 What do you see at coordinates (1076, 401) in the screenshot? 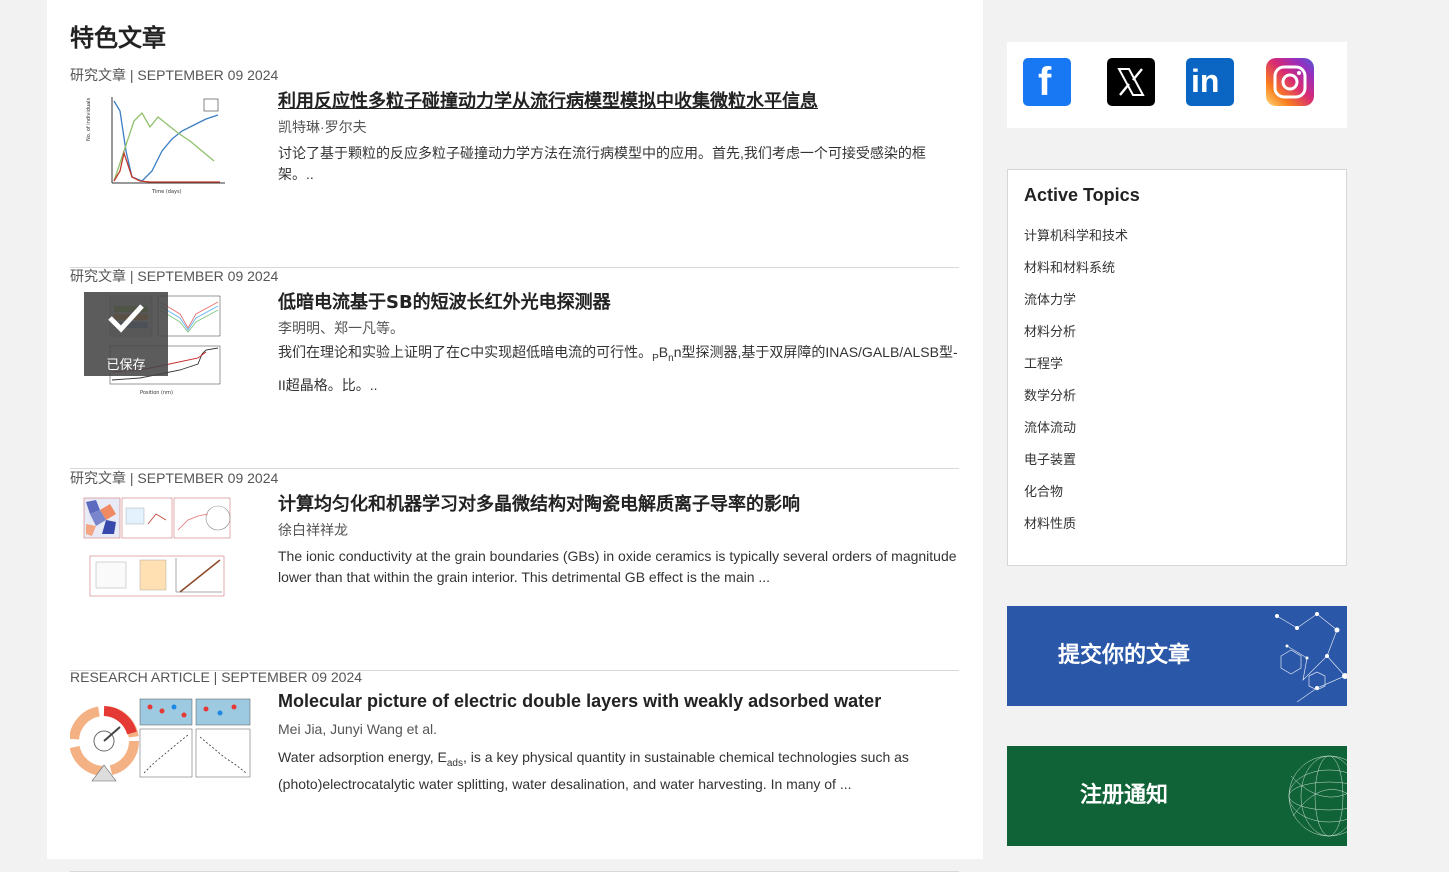
I see `topic-link: 数学分析` at bounding box center [1076, 401].